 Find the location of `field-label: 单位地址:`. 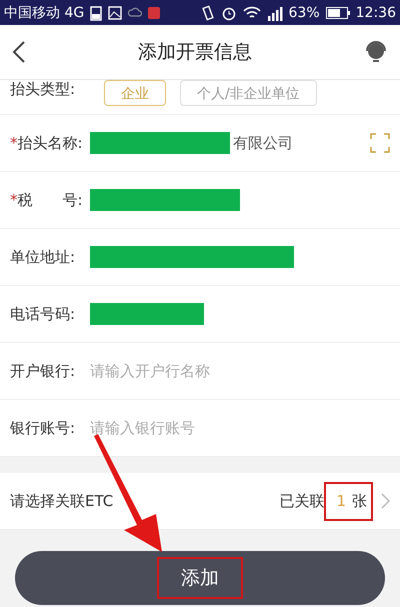

field-label: 单位地址: is located at coordinates (43, 257).